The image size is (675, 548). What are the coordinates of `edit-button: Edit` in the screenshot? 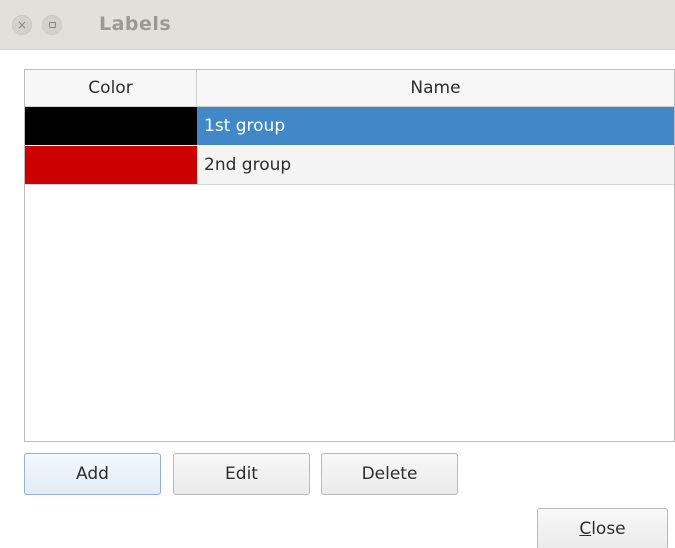 It's located at (241, 474).